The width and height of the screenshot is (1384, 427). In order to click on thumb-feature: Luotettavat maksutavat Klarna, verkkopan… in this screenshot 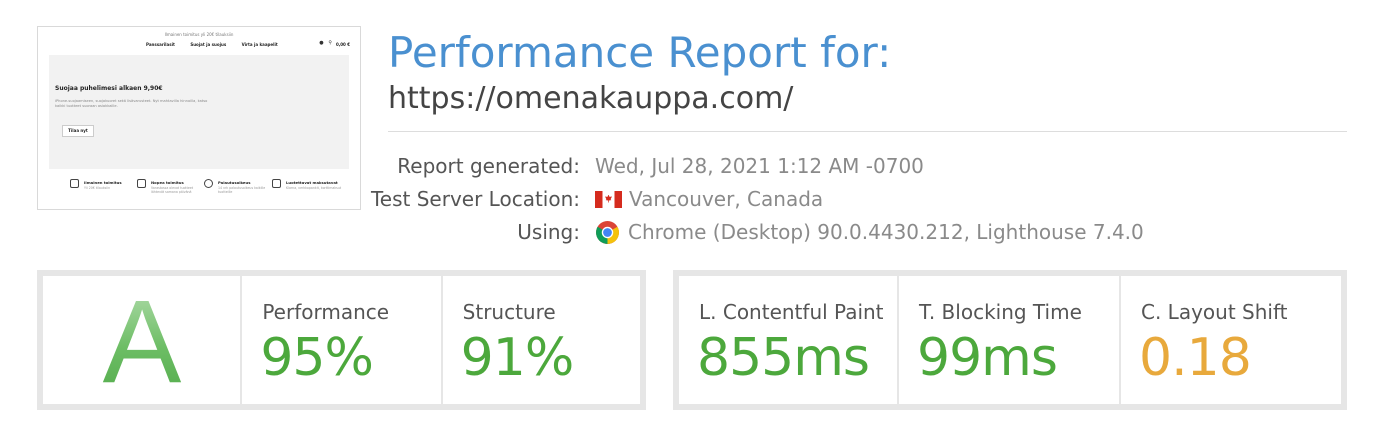, I will do `click(307, 184)`.